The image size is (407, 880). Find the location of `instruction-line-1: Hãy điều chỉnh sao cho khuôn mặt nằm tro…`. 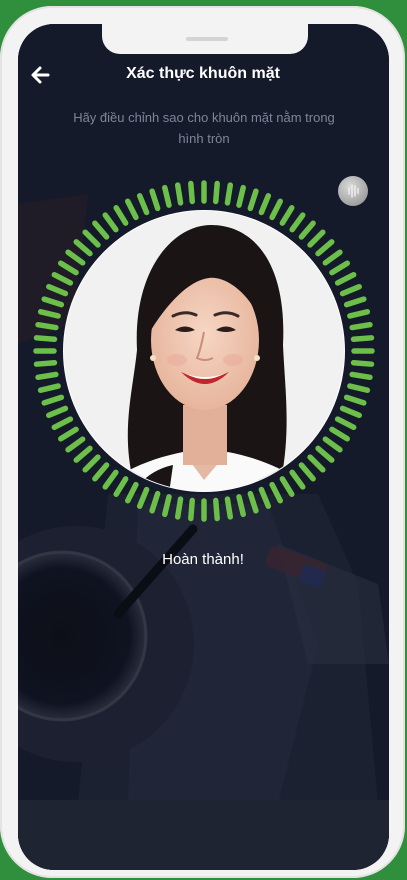

instruction-line-1: Hãy điều chỉnh sao cho khuôn mặt nằm tro… is located at coordinates (204, 117).